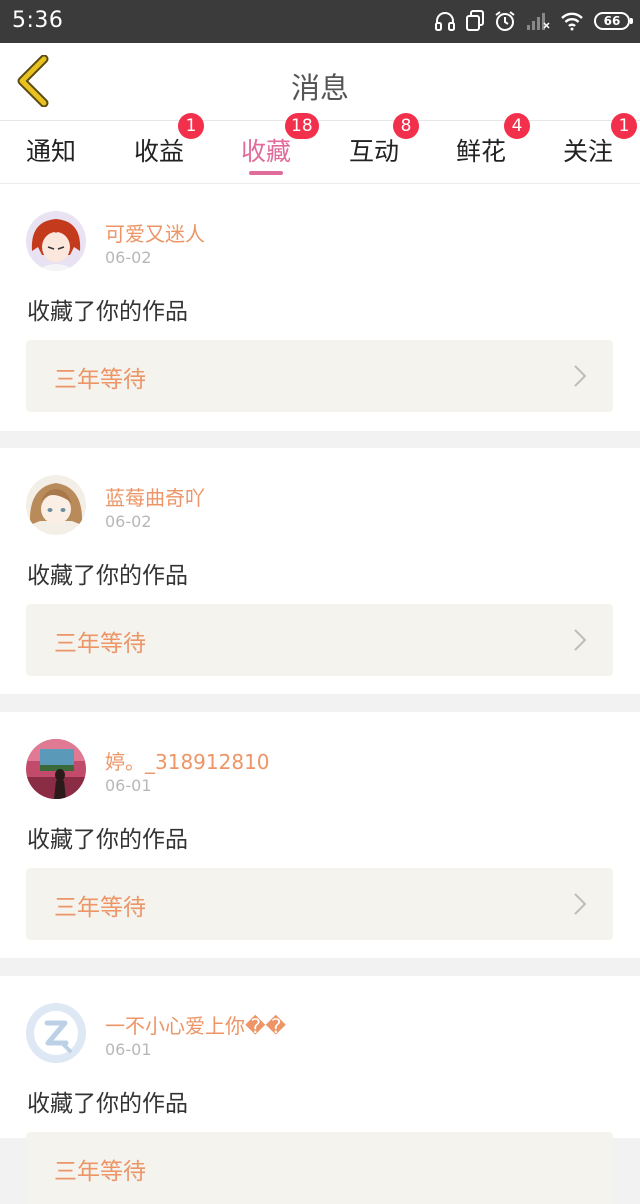 This screenshot has height=1204, width=640. Describe the element at coordinates (572, 21) in the screenshot. I see `wifi-icon` at that location.